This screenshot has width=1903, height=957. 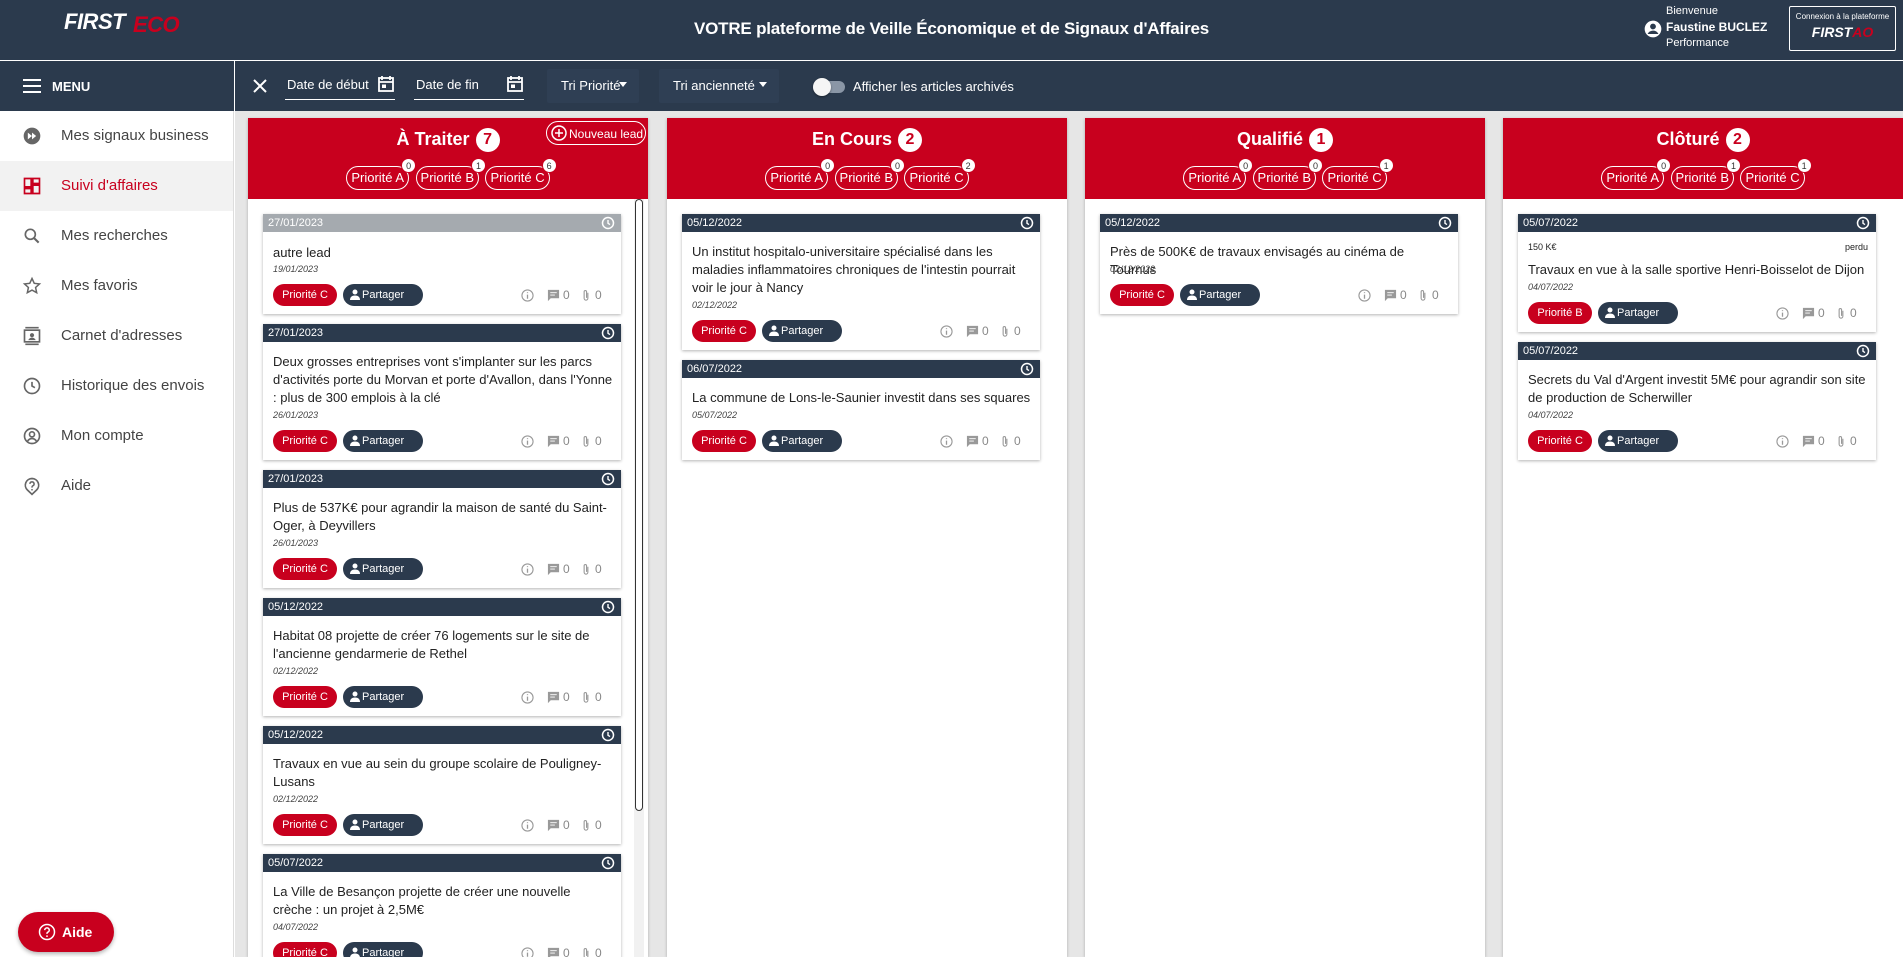 I want to click on scrollbar-thumb, so click(x=639, y=505).